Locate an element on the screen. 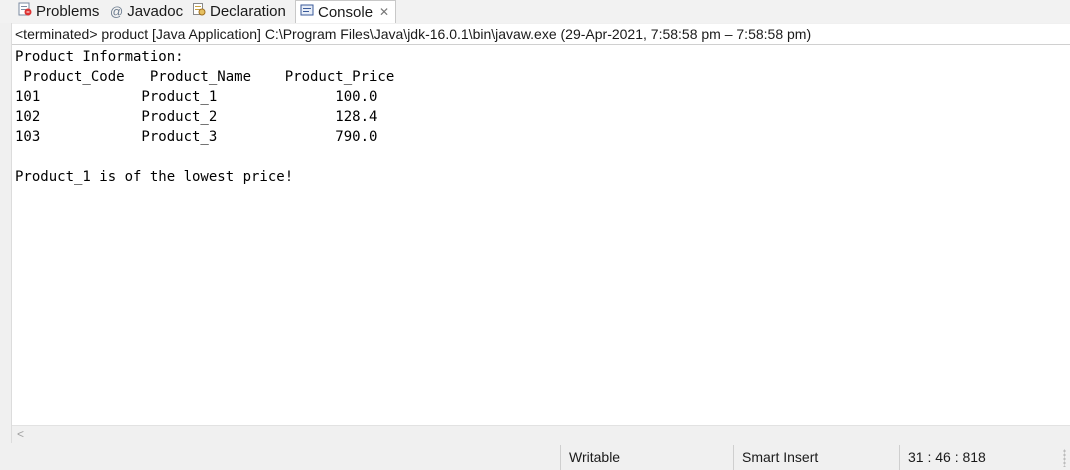 The width and height of the screenshot is (1070, 470). tab-declaration: Declaration is located at coordinates (239, 11).